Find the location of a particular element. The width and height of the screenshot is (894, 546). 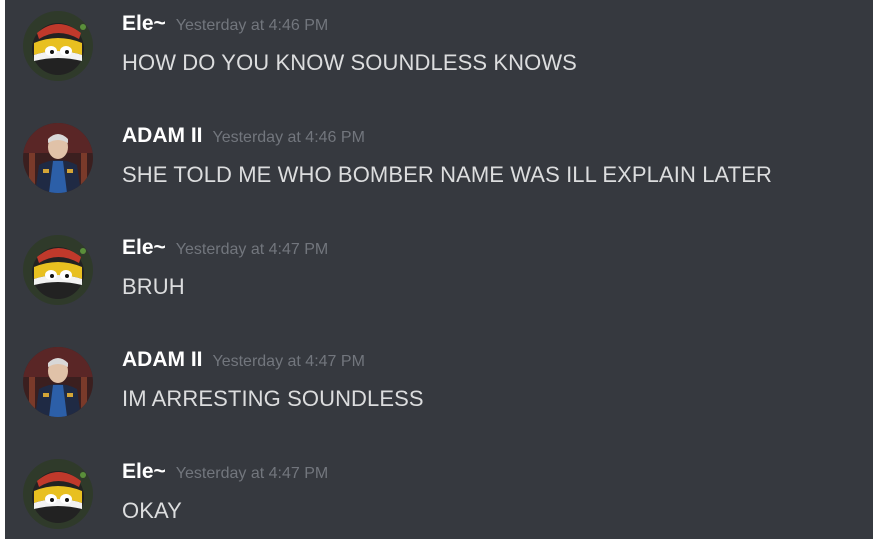

message-text: OKAY is located at coordinates (152, 510).